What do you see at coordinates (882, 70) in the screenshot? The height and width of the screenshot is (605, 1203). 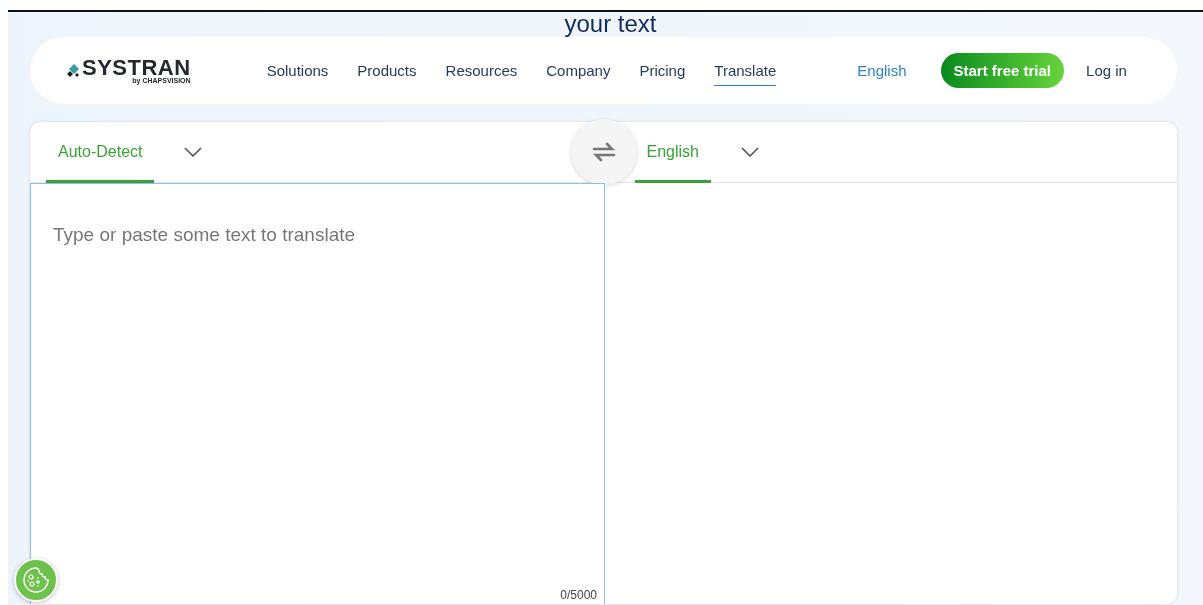 I see `language-link: English` at bounding box center [882, 70].